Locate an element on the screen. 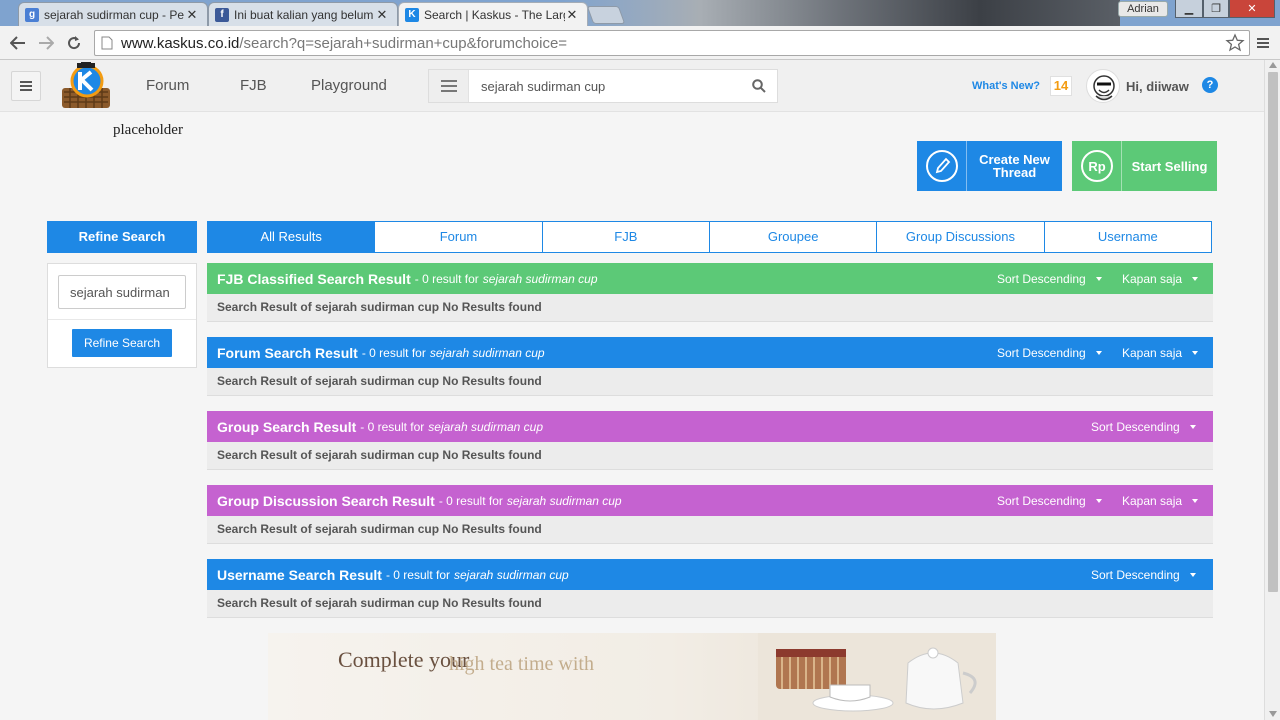  back-button is located at coordinates (18, 43).